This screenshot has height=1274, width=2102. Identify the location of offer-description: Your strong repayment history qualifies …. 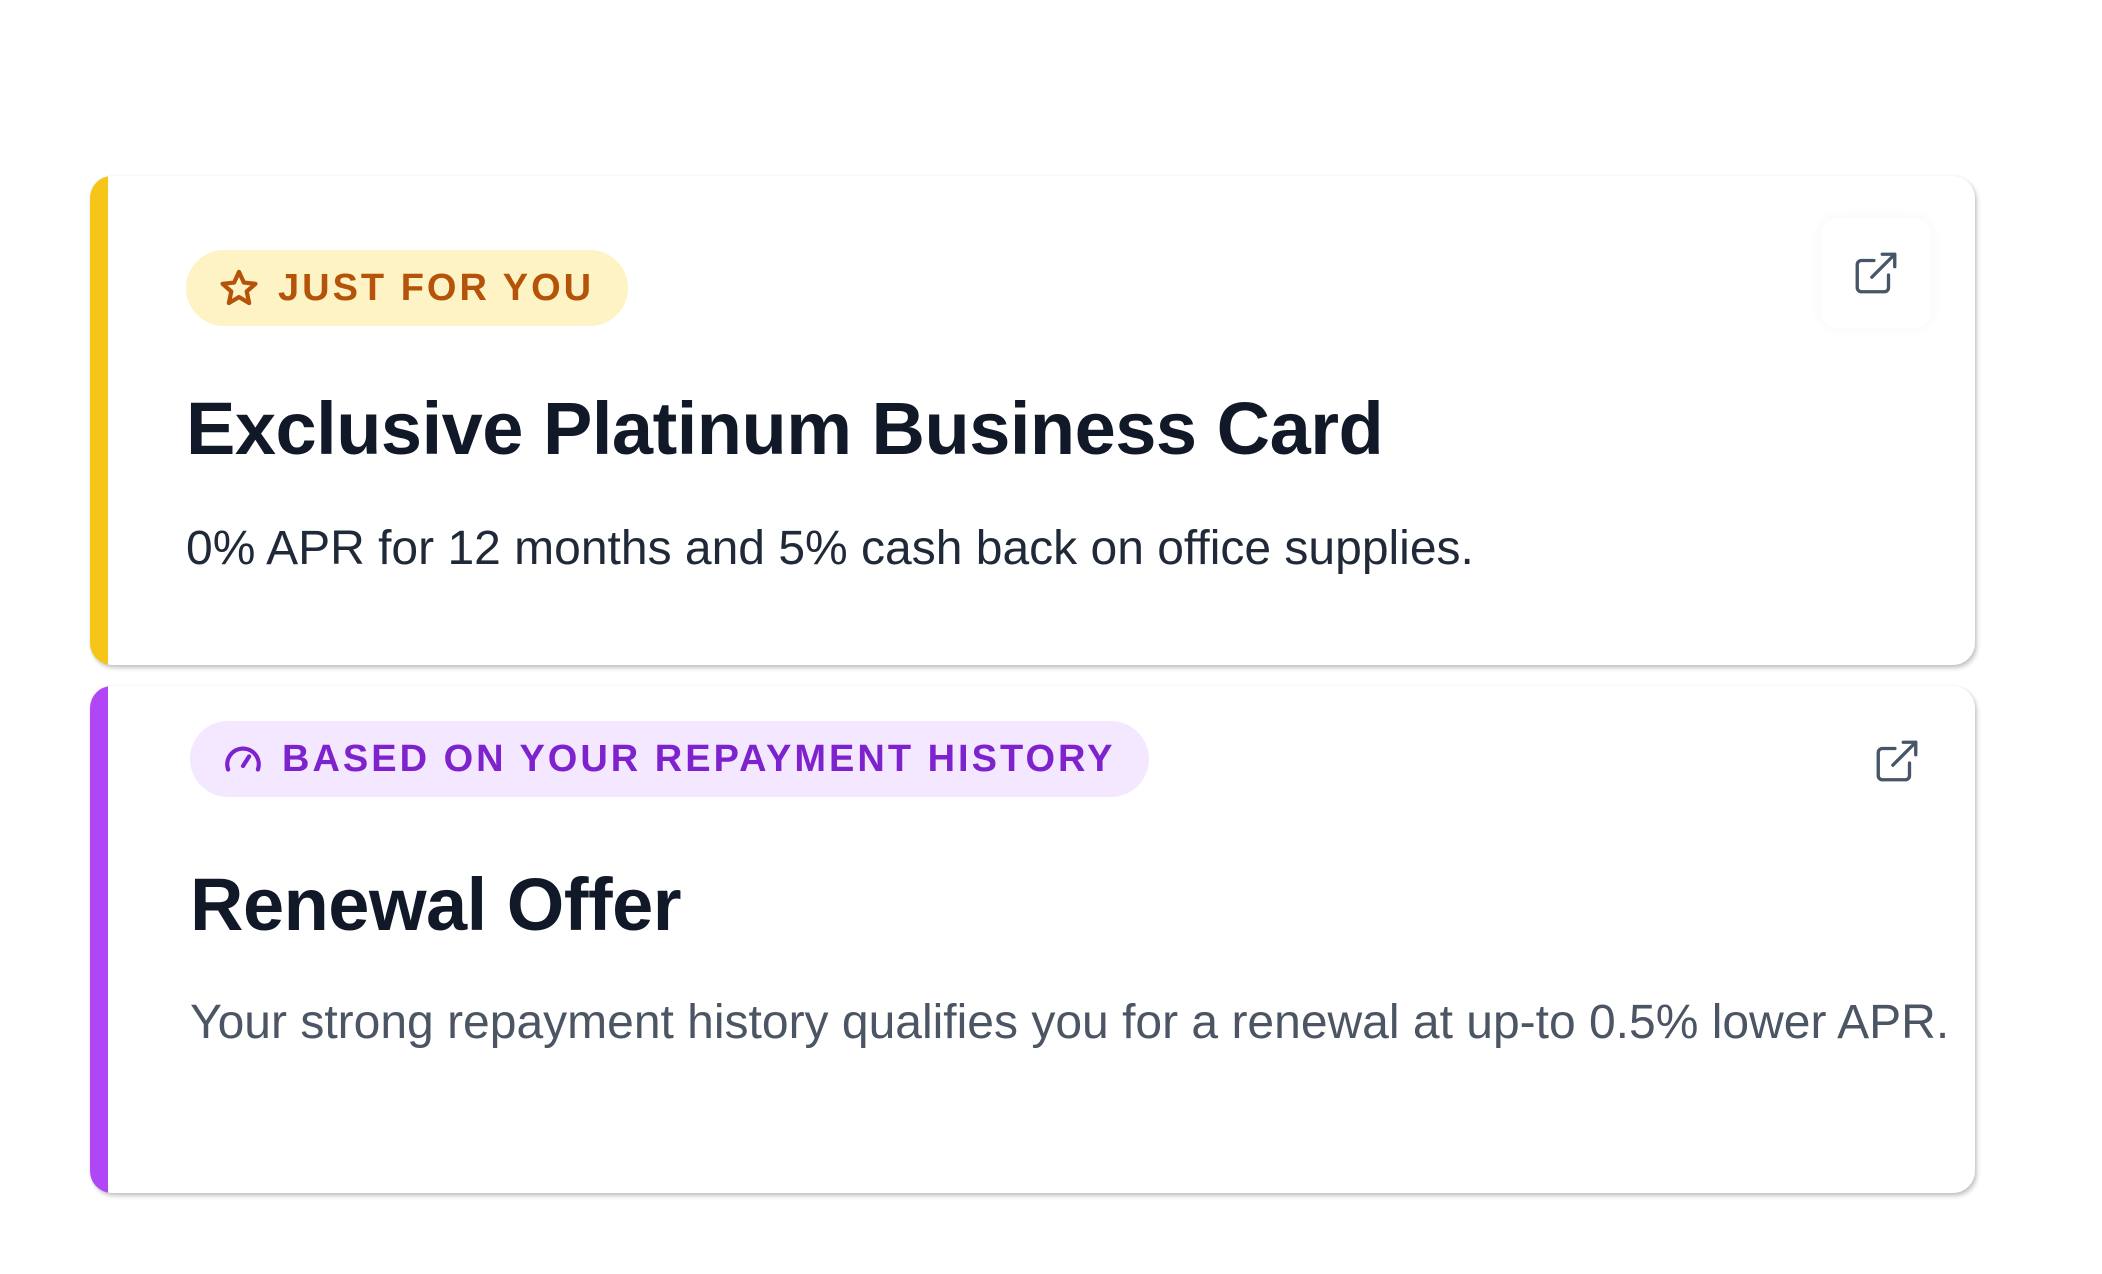
(1070, 1022).